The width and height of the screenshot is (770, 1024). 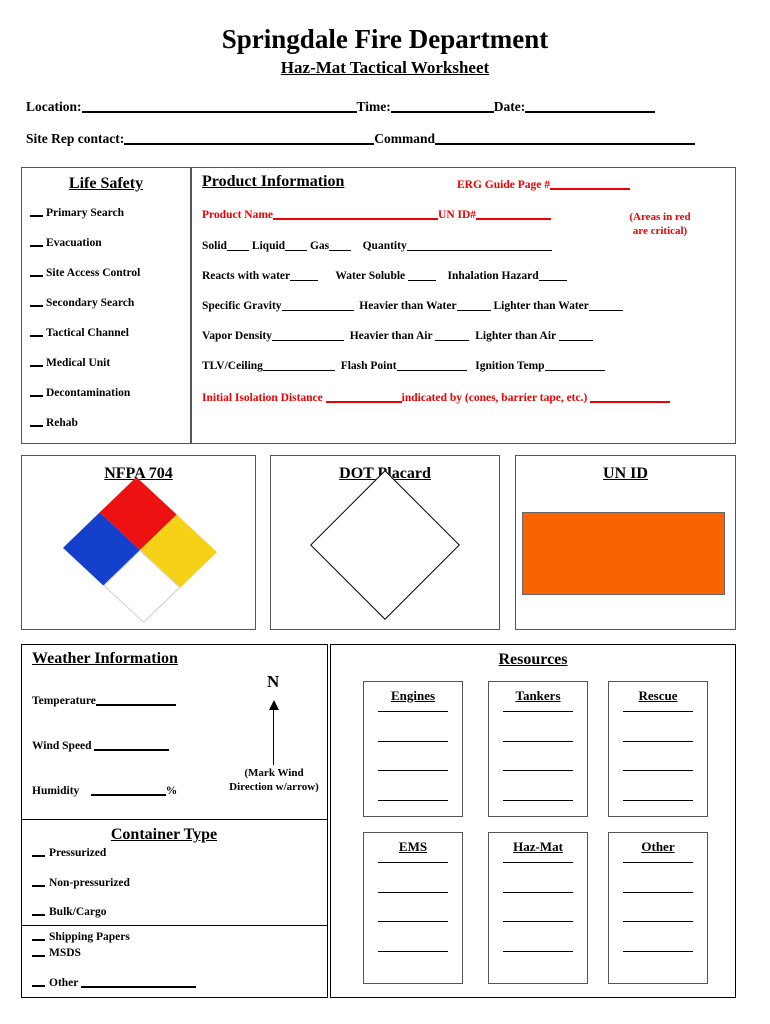 I want to click on life-safety-item-rehab: Rehab, so click(x=54, y=423).